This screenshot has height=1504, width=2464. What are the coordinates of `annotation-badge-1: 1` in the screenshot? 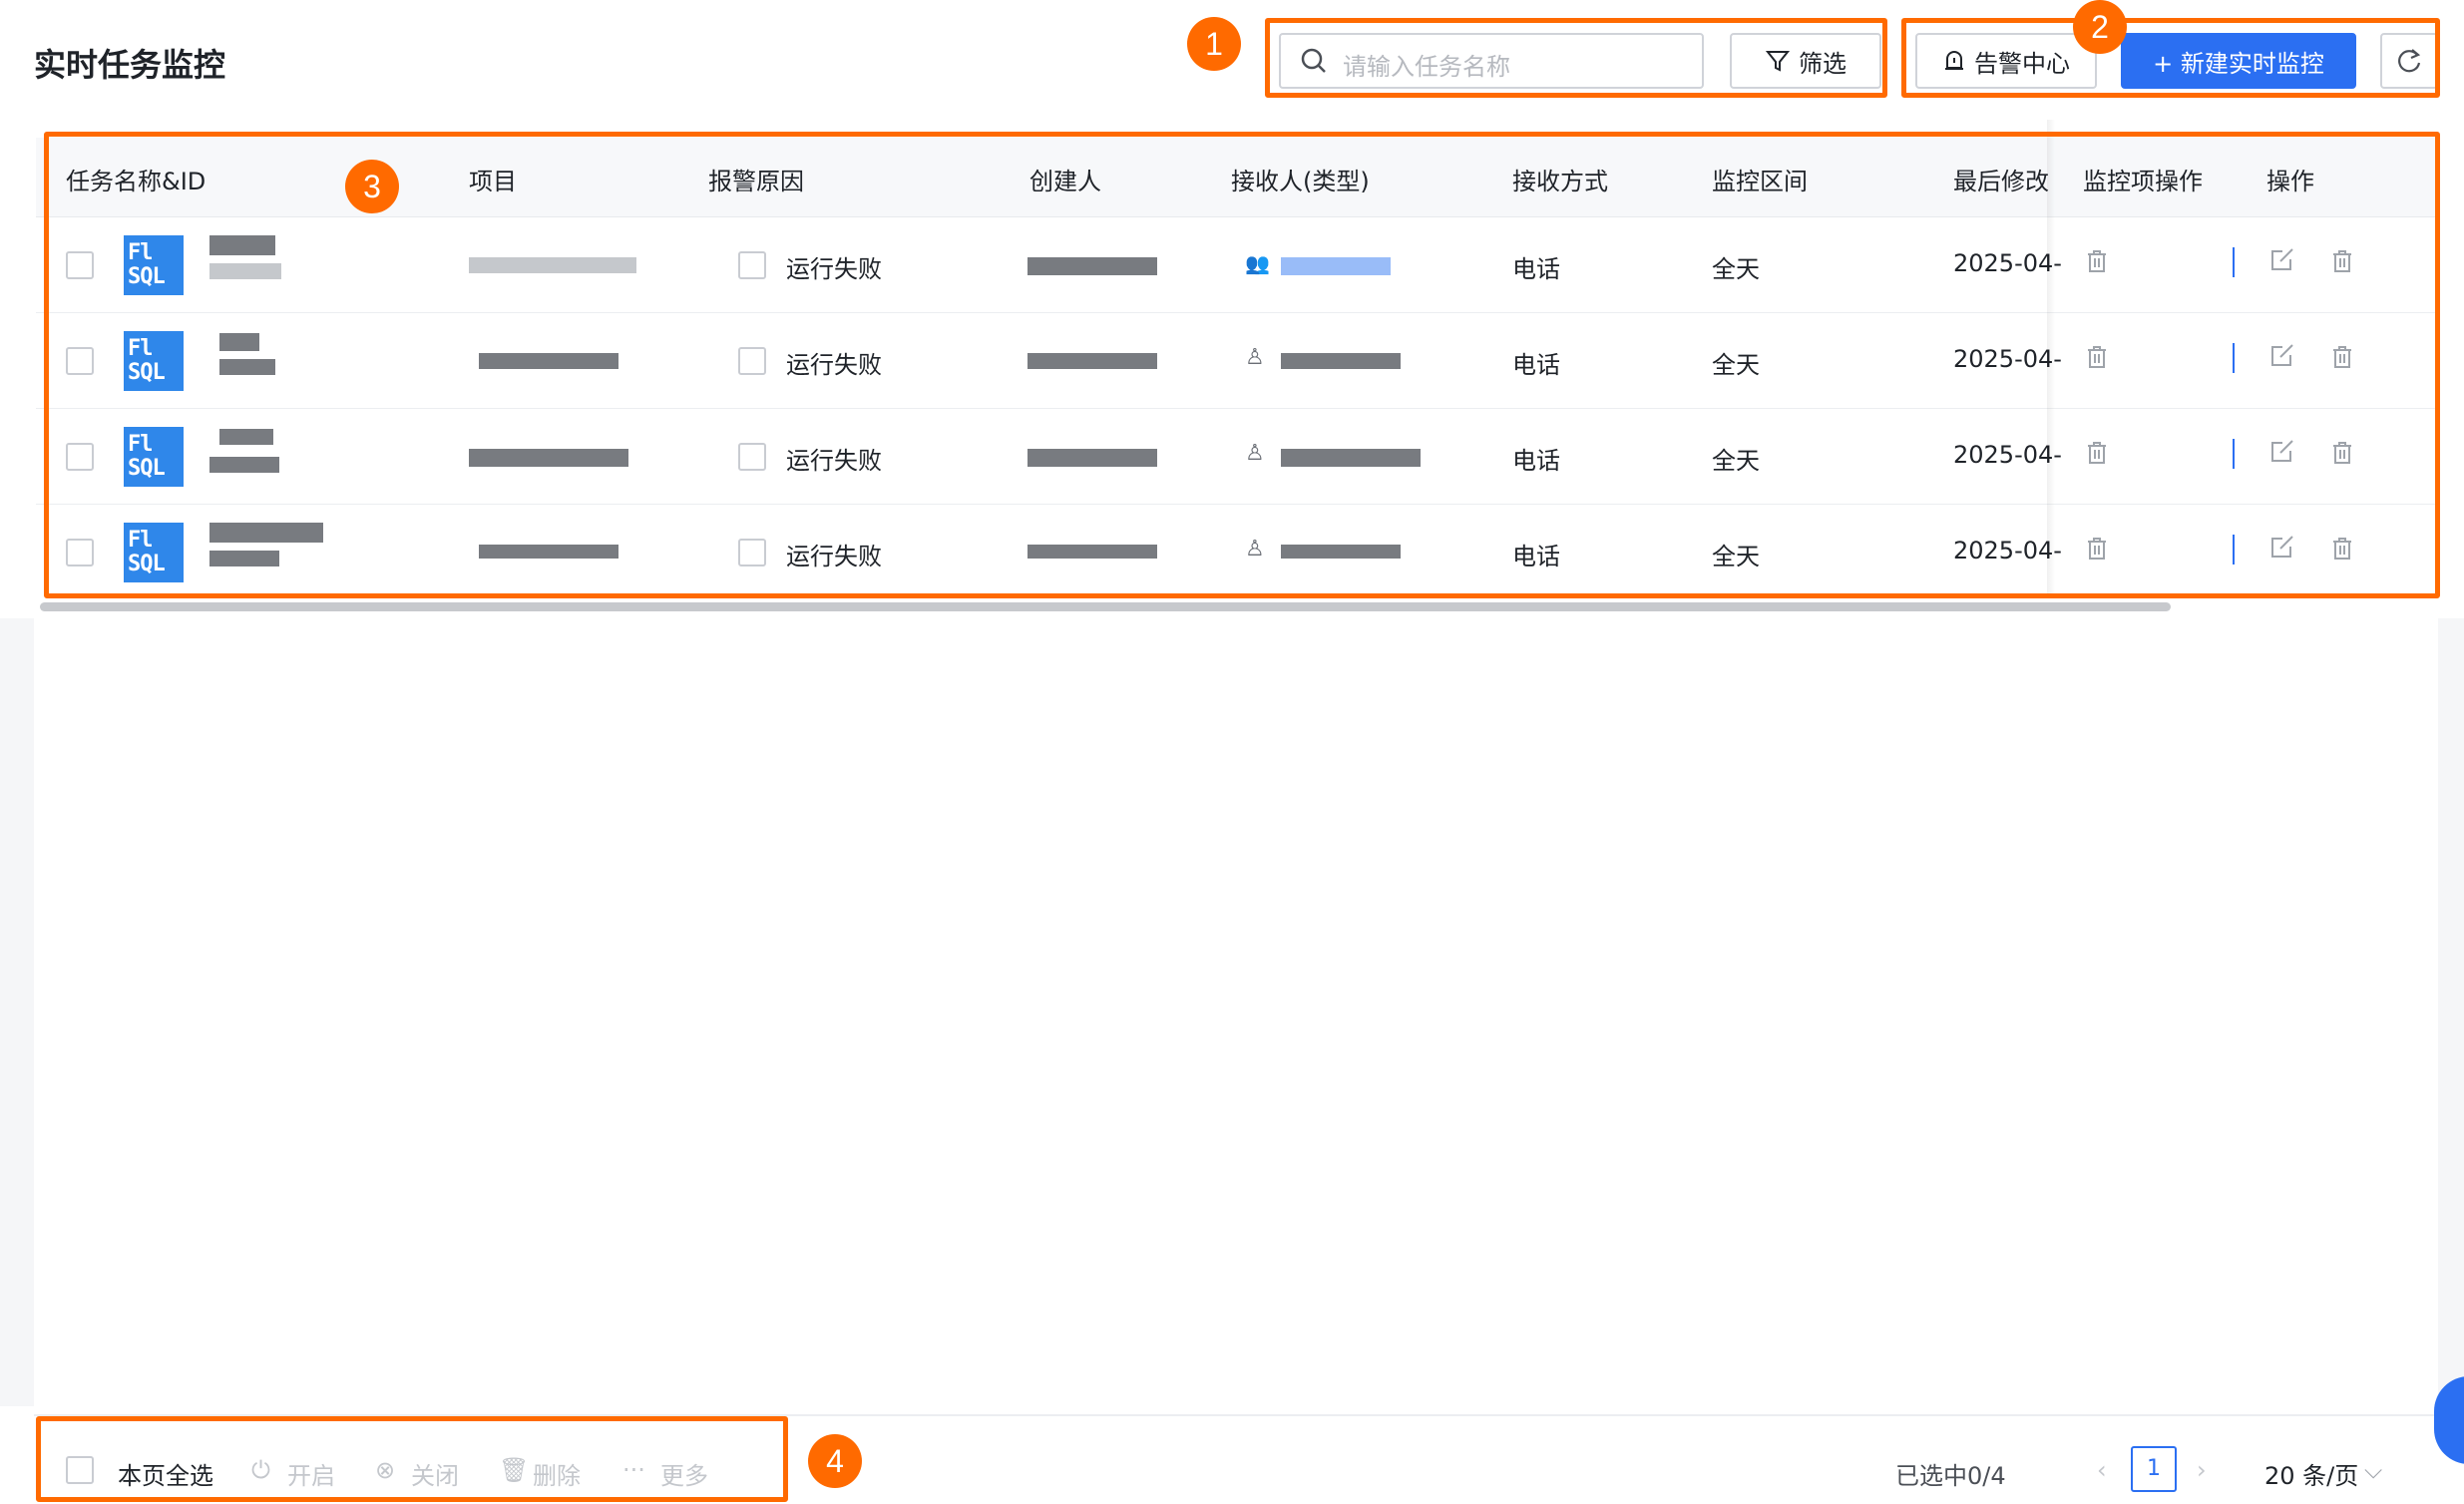 It's located at (1214, 44).